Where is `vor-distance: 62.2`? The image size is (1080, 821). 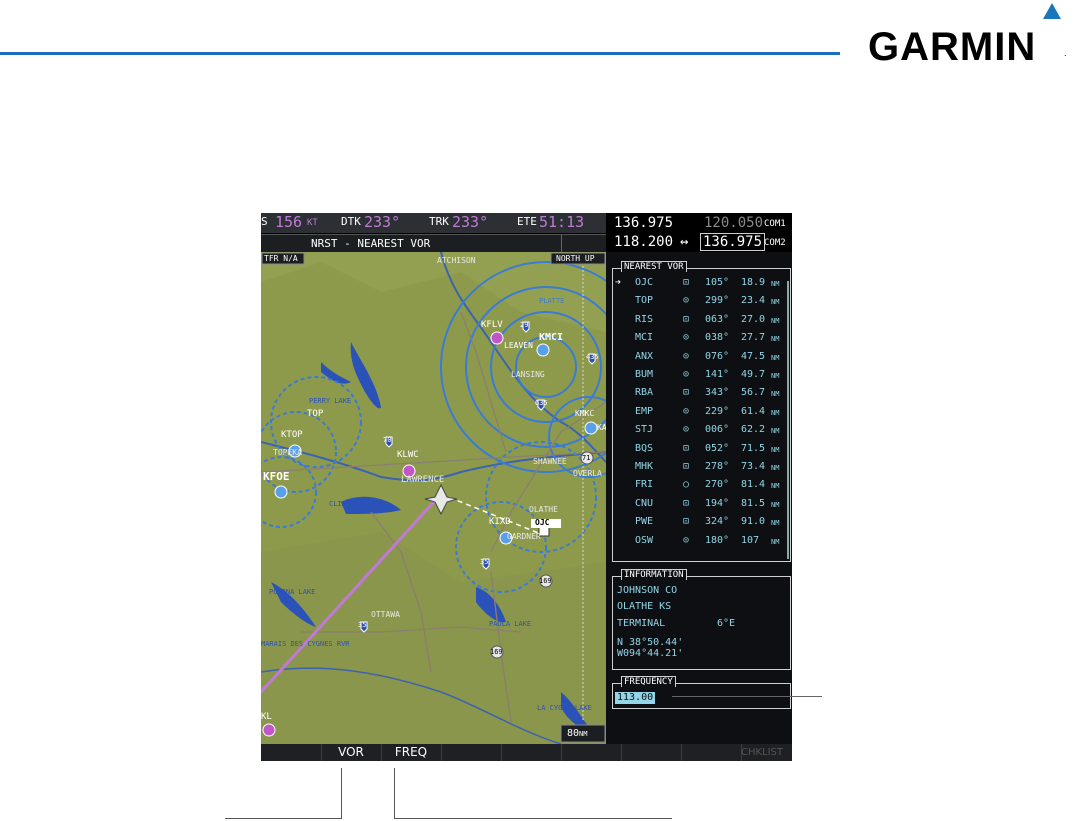 vor-distance: 62.2 is located at coordinates (753, 430).